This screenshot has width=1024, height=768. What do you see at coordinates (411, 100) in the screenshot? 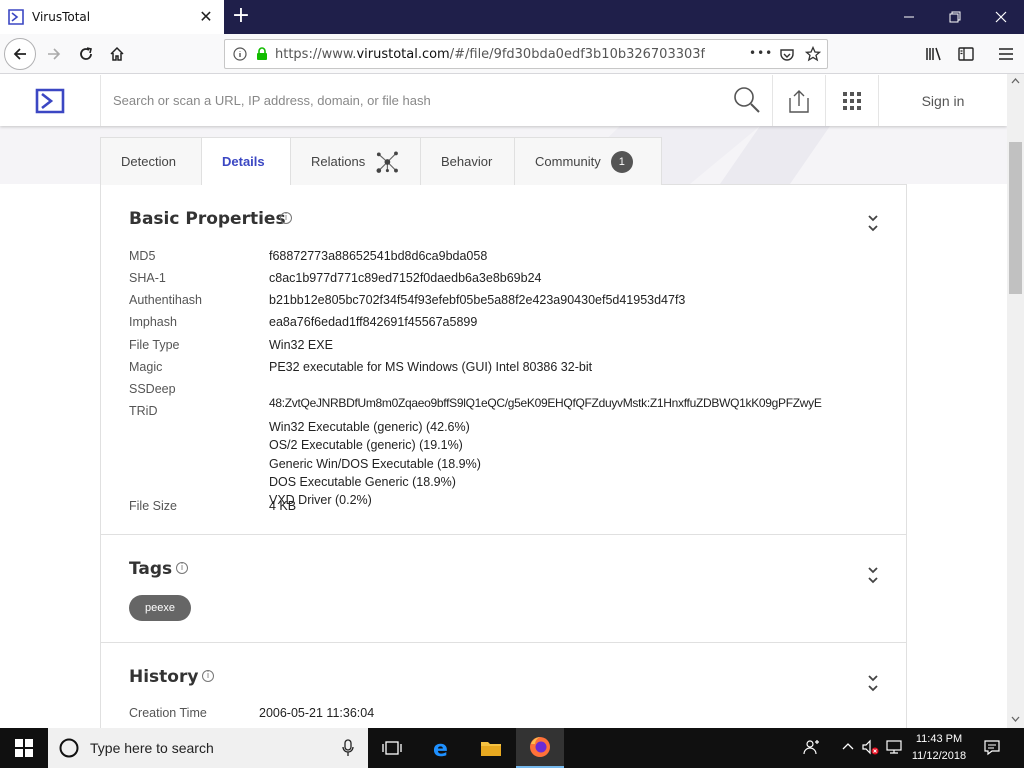
I see `vt-search-input` at bounding box center [411, 100].